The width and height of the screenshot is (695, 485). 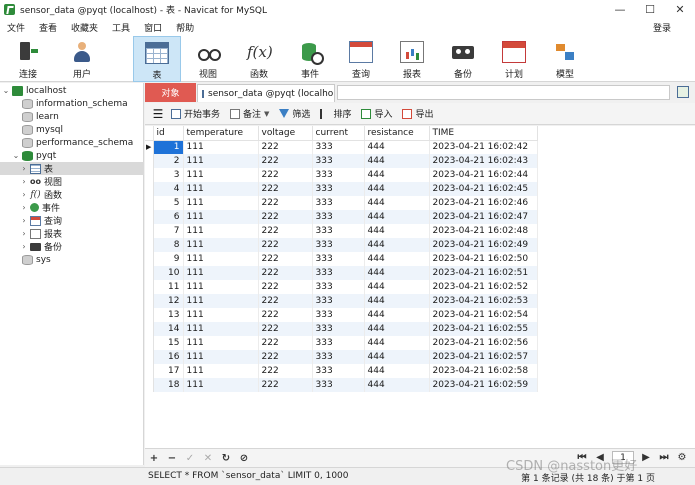 I want to click on table-row: 18 111 222 333 444 2023-04-21 16:02:59, so click(x=341, y=385).